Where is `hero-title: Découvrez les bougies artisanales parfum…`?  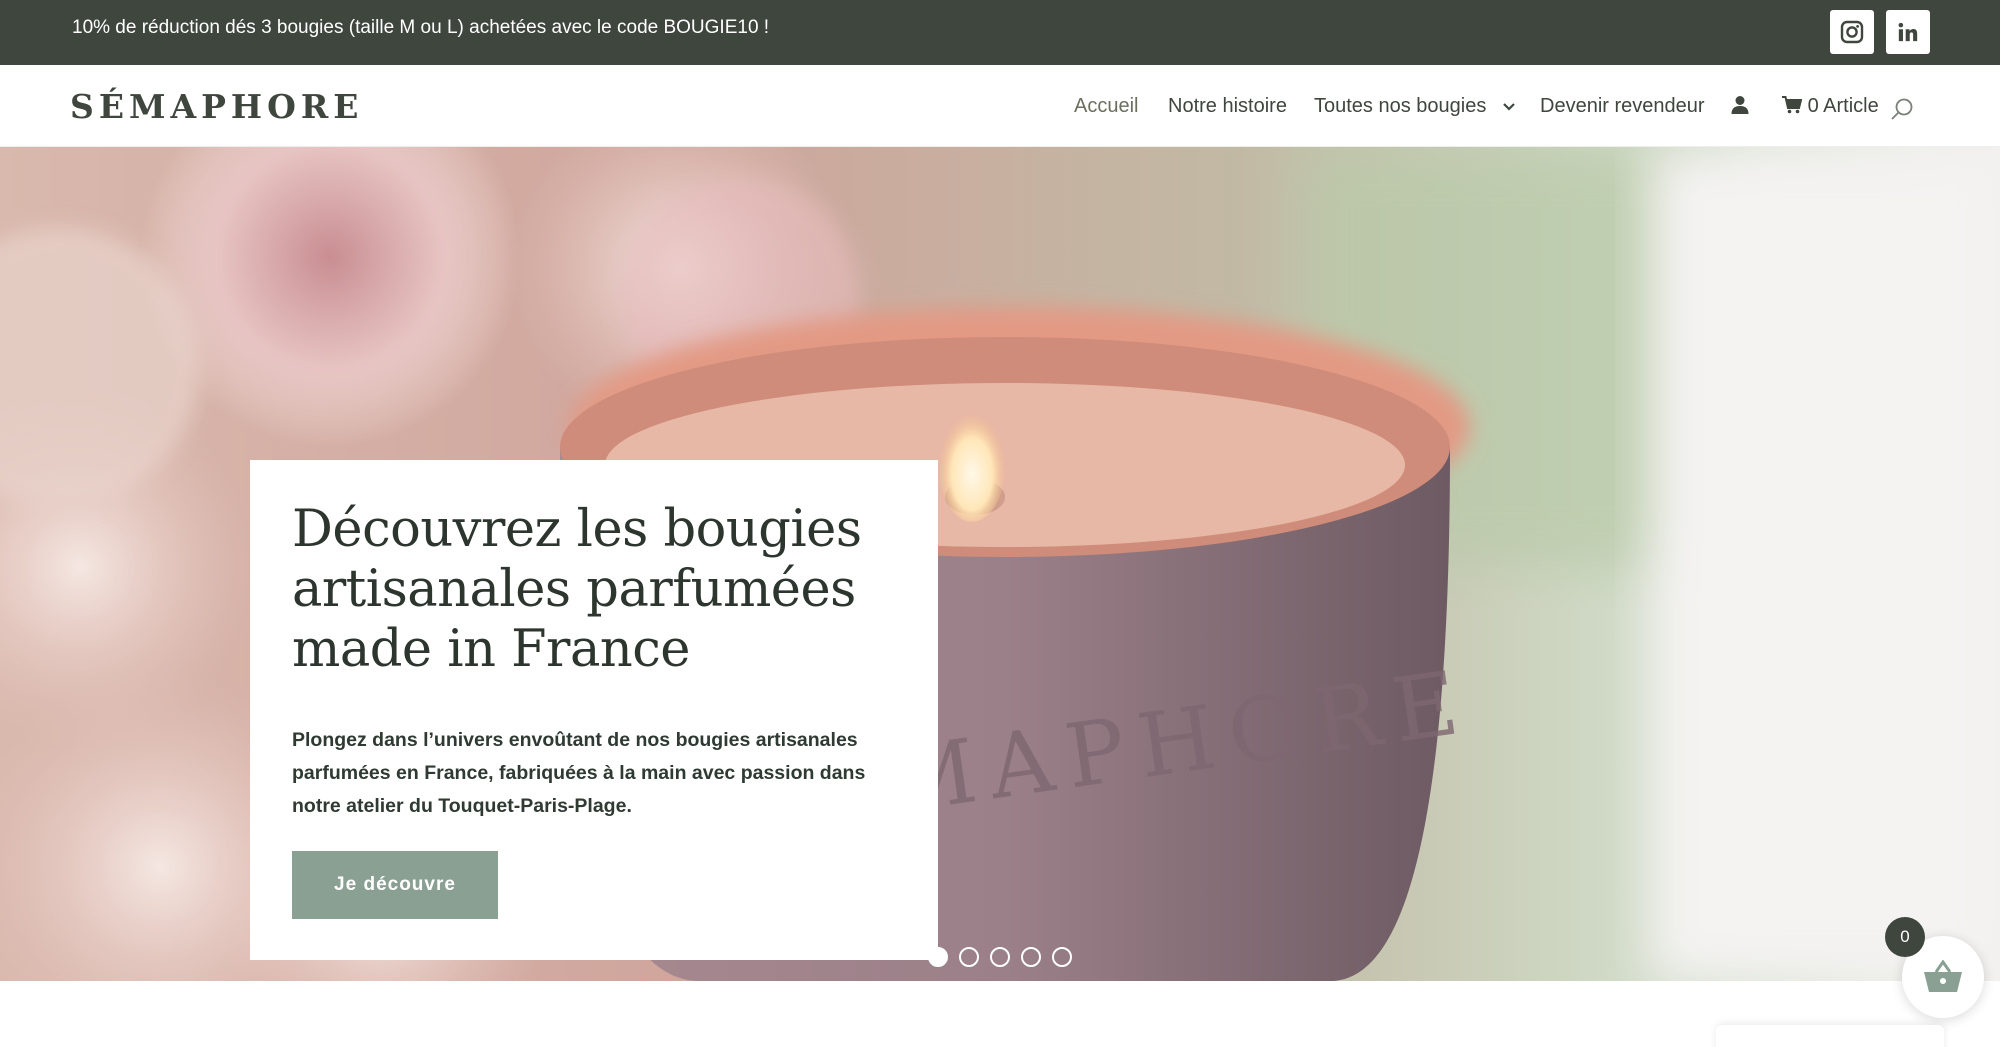
hero-title: Découvrez les bougies artisanales parfum… is located at coordinates (577, 589).